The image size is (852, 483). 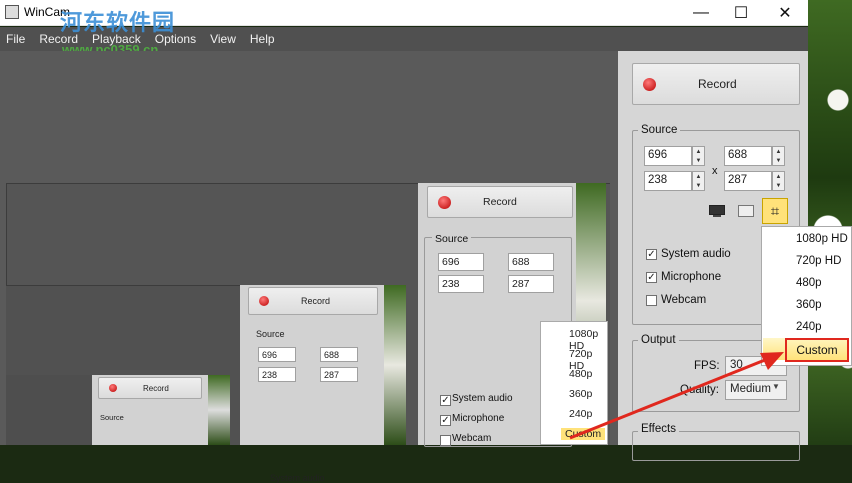 I want to click on crop-icon: ⌗, so click(x=775, y=211).